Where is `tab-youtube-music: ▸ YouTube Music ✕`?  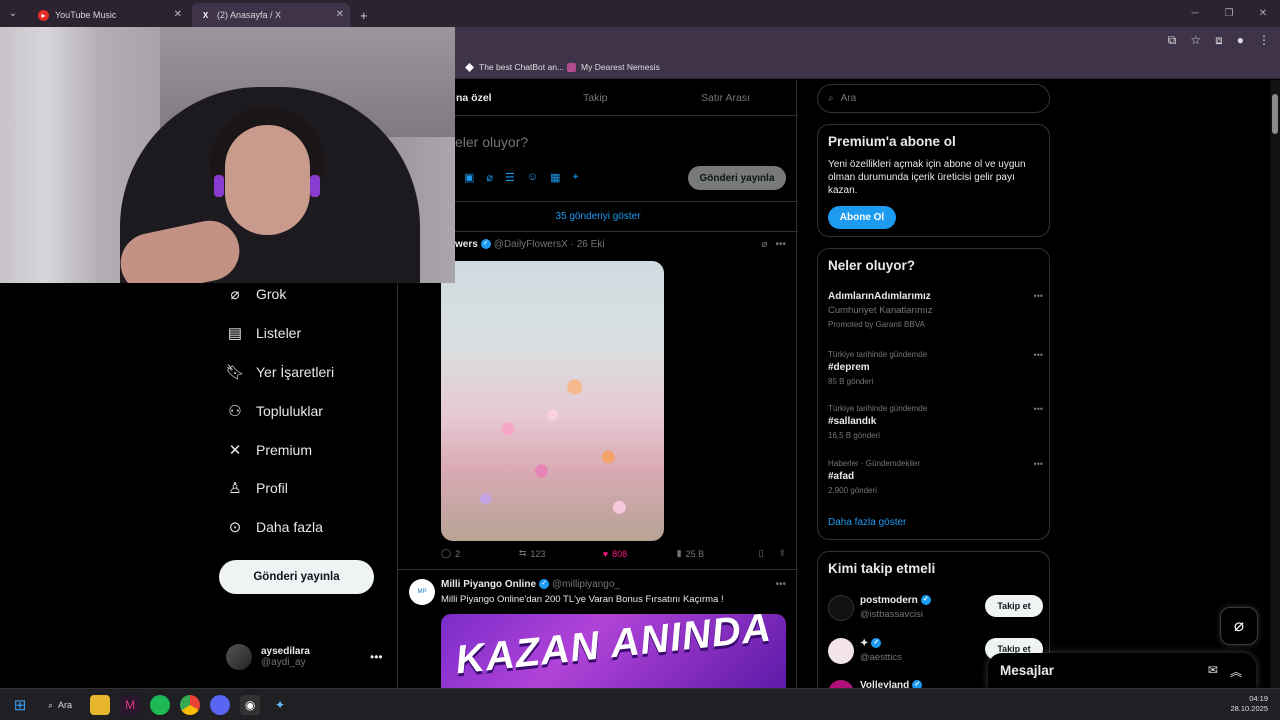
tab-youtube-music: ▸ YouTube Music ✕ is located at coordinates (109, 15).